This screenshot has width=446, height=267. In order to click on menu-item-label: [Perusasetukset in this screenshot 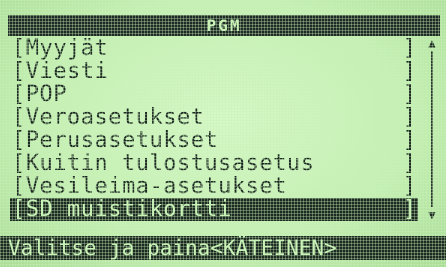, I will do `click(115, 140)`.